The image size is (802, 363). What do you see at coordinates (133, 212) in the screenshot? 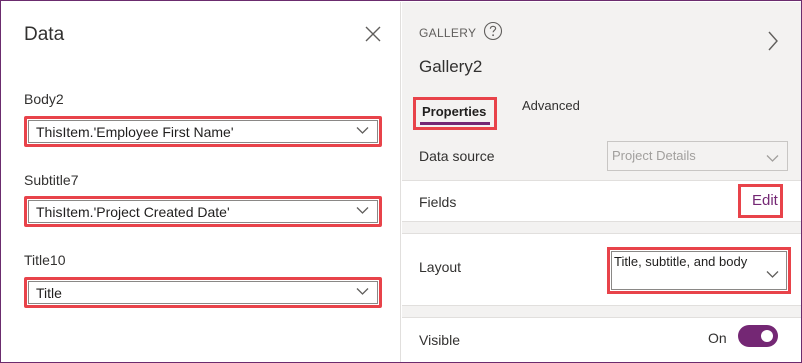
I see `subtitle7-dropdown-value: ThisItem.'Project Created Date'` at bounding box center [133, 212].